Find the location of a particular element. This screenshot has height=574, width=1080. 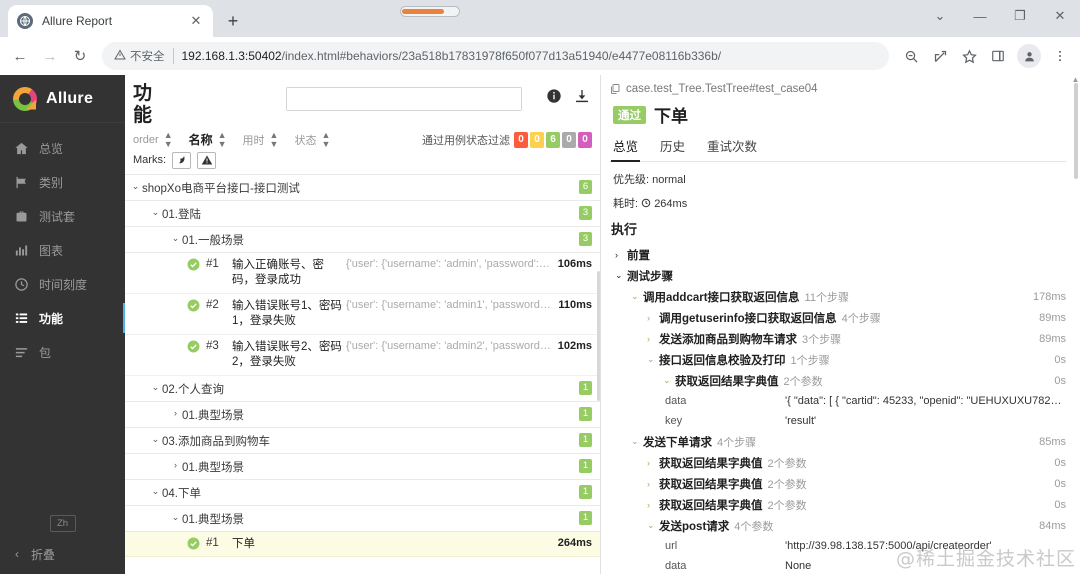

flaky-icon is located at coordinates (181, 160).